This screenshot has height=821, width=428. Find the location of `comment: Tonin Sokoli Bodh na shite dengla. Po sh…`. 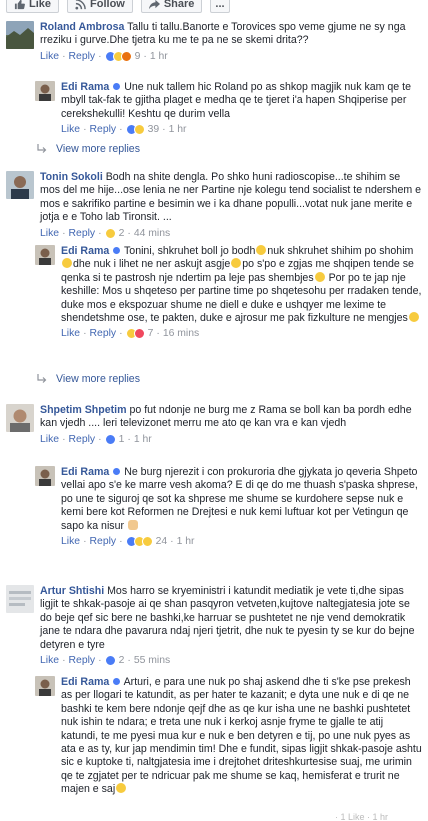

comment: Tonin Sokoli Bodh na shite dengla. Po sh… is located at coordinates (214, 205).